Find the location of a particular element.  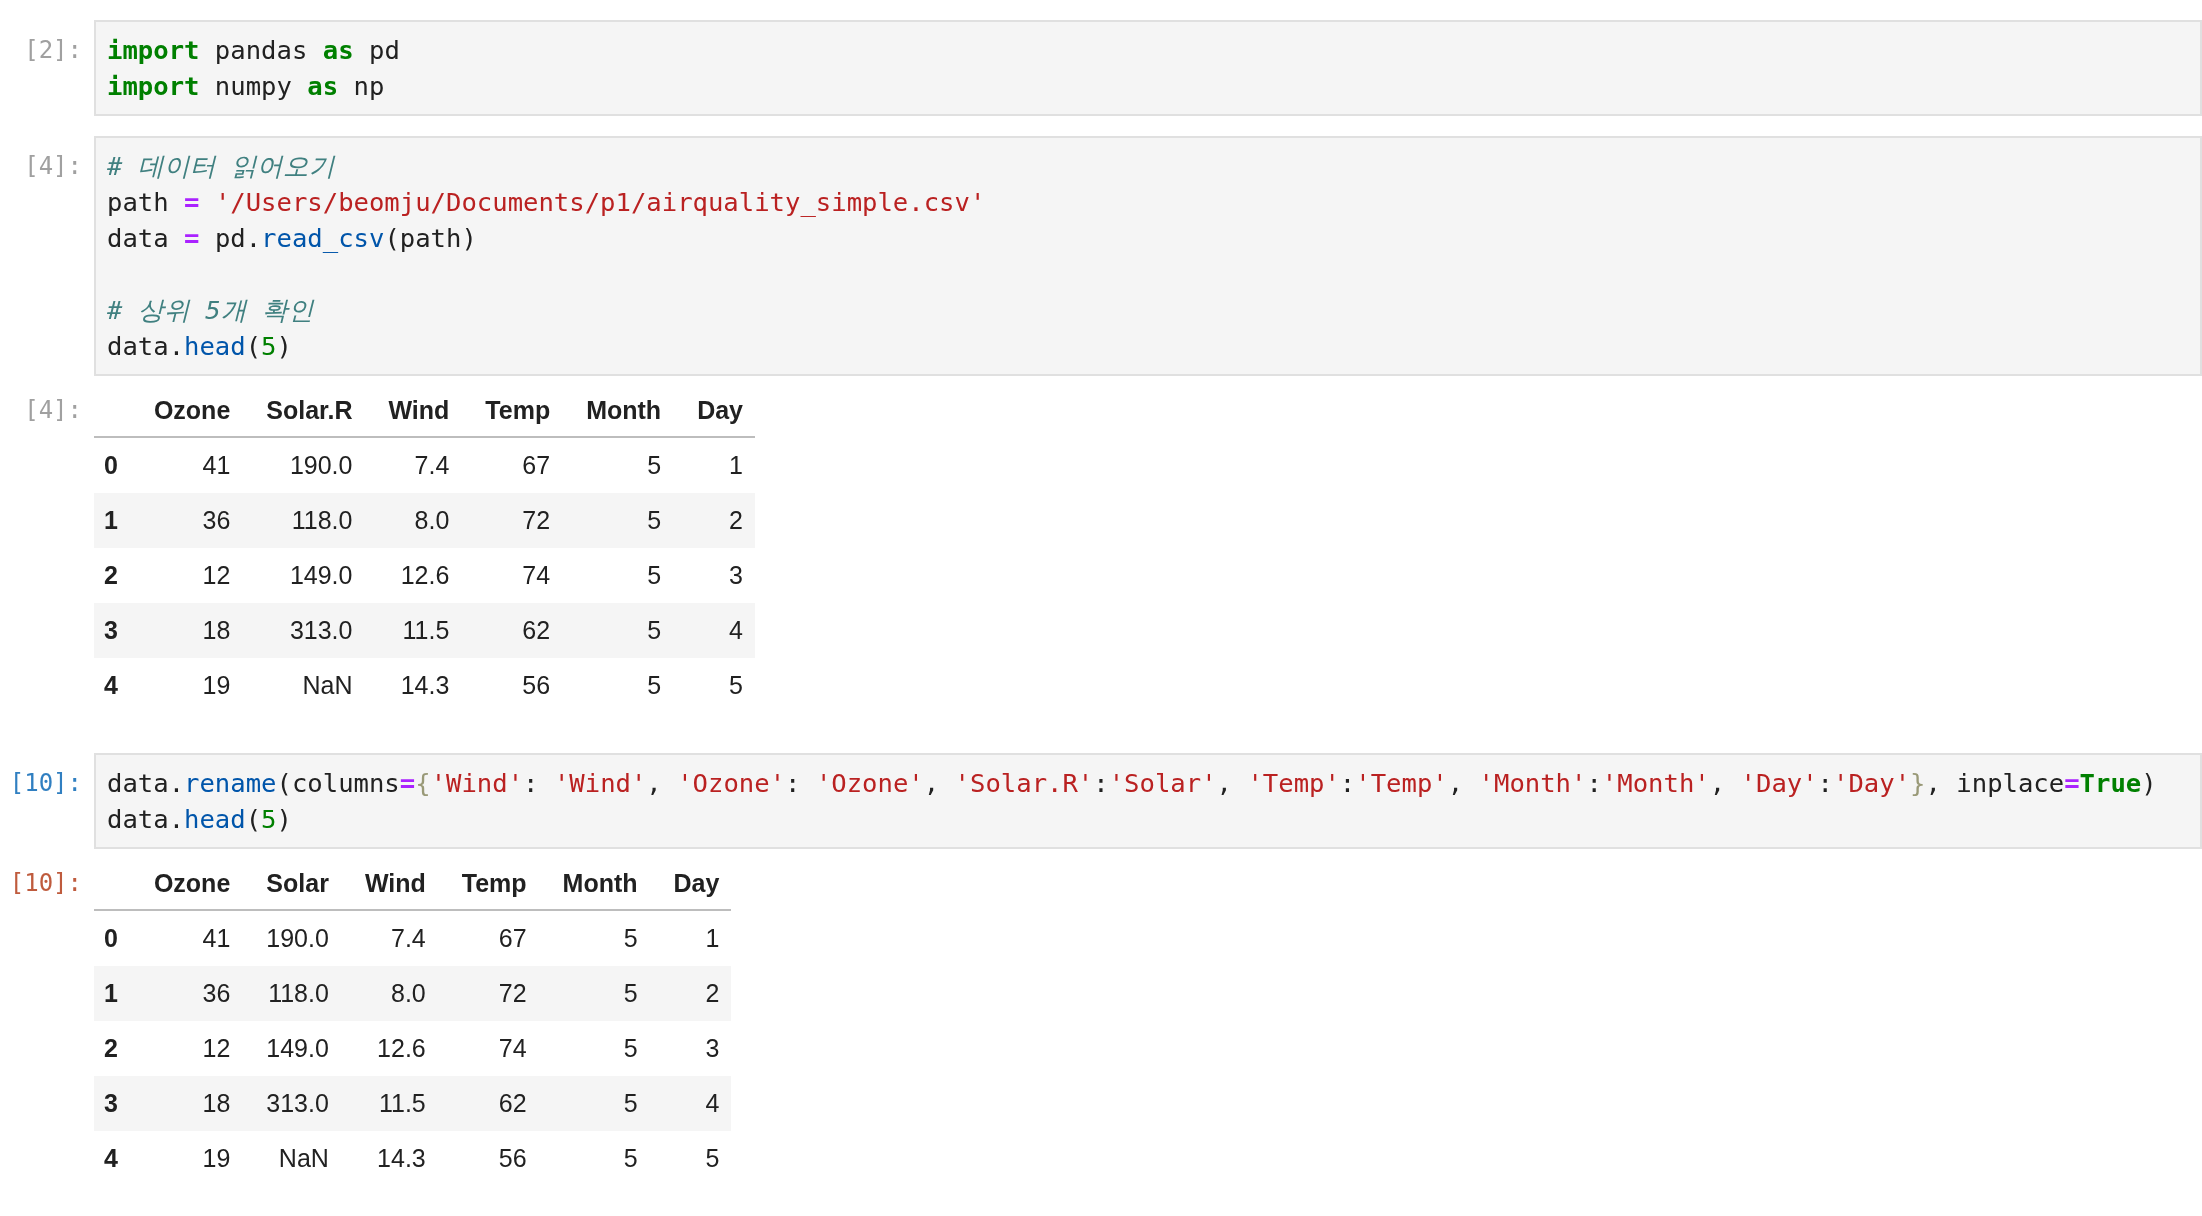

code-line: path = '/Users/beomju/Documents/p1/airquality_simple.csv' is located at coordinates (547, 202).